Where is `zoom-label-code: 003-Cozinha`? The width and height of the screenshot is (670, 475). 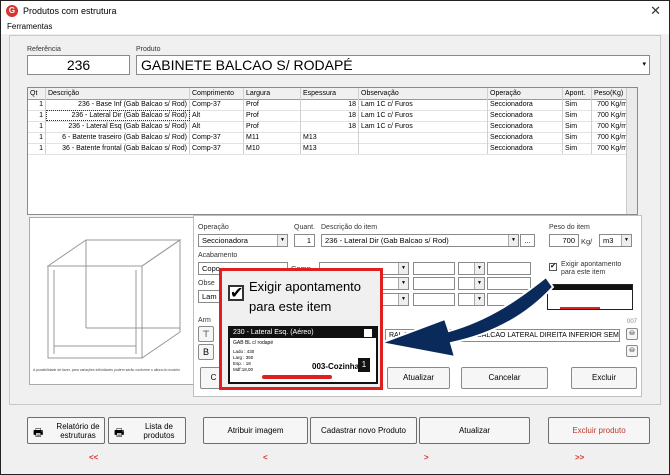
zoom-label-code: 003-Cozinha is located at coordinates (336, 366).